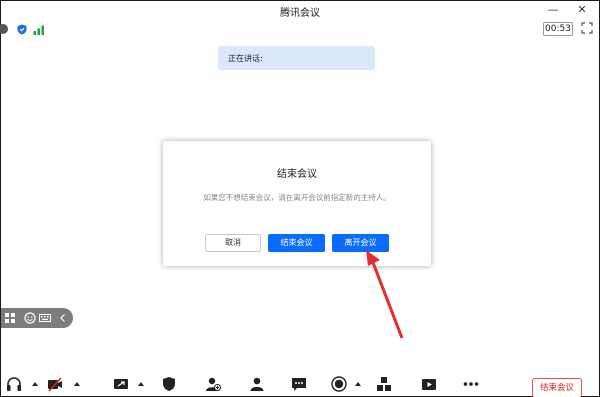 The height and width of the screenshot is (397, 600). I want to click on chat-icon, so click(299, 384).